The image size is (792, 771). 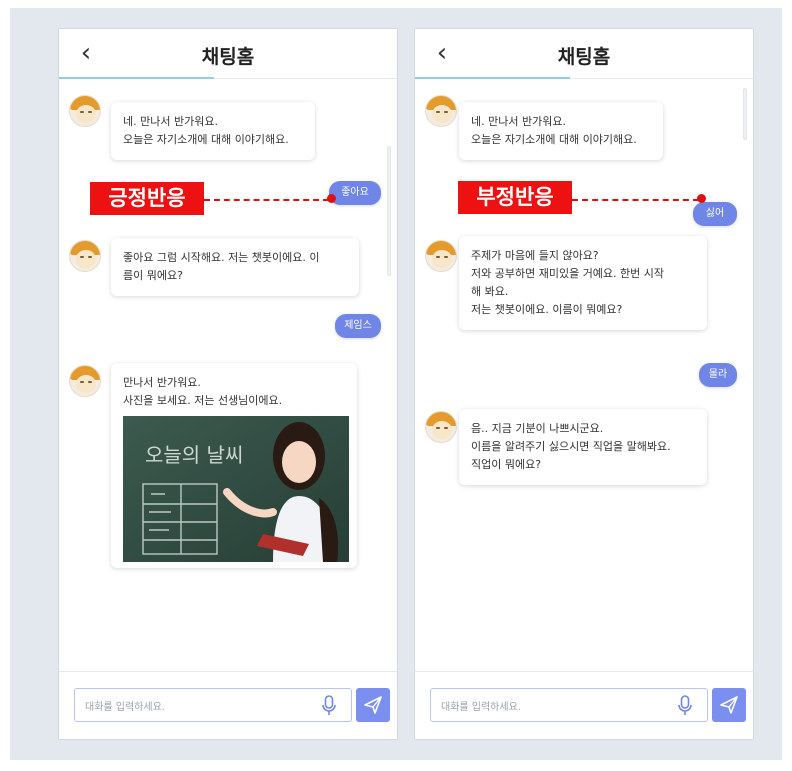 What do you see at coordinates (547, 309) in the screenshot?
I see `message-text: 저는 챗봇이에요. 이름이 뭐예요?` at bounding box center [547, 309].